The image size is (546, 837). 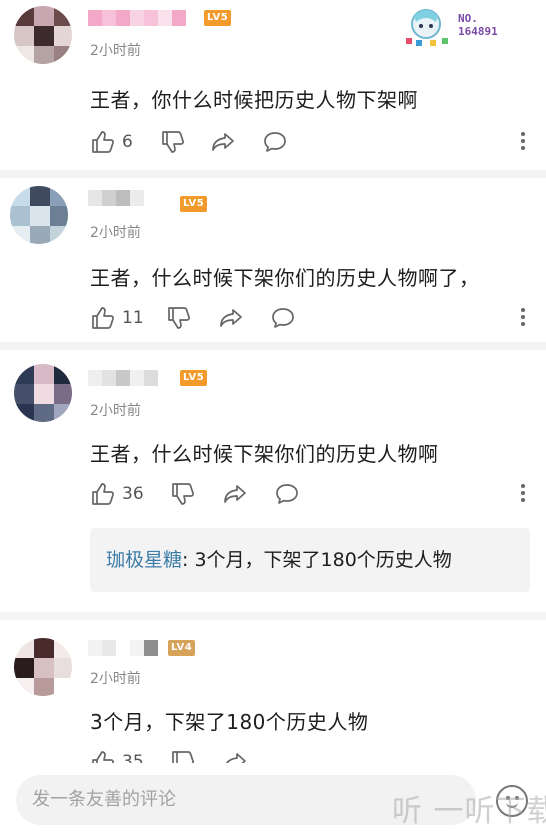 What do you see at coordinates (117, 494) in the screenshot?
I see `like-button: 36` at bounding box center [117, 494].